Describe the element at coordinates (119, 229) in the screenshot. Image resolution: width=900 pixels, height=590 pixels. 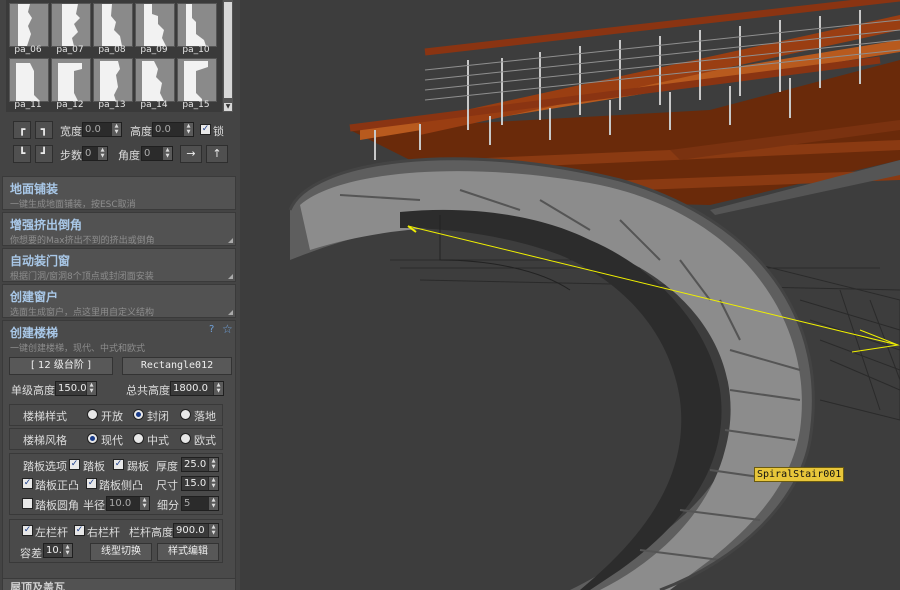
I see `rollout-enhanced-extrude: 增强挤出倒角 你想要的Max挤出不到的挤出或倒角` at that location.